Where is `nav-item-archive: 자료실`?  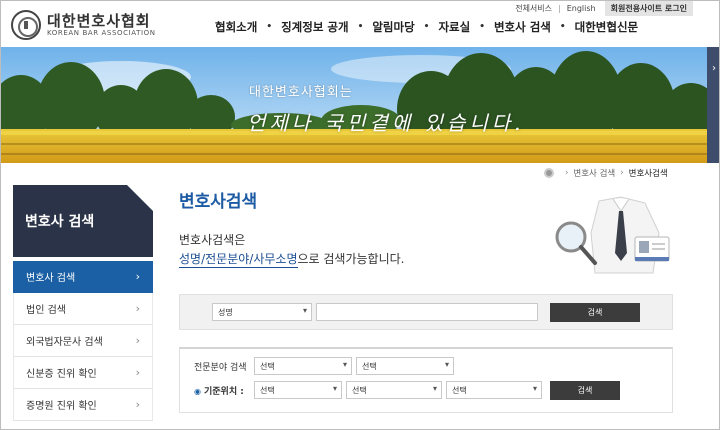 nav-item-archive: 자료실 is located at coordinates (454, 27).